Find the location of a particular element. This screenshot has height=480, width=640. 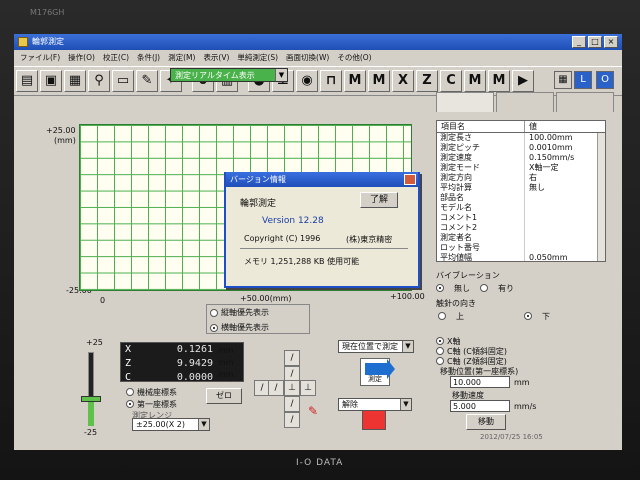

zero-button: ゼロ is located at coordinates (224, 396).